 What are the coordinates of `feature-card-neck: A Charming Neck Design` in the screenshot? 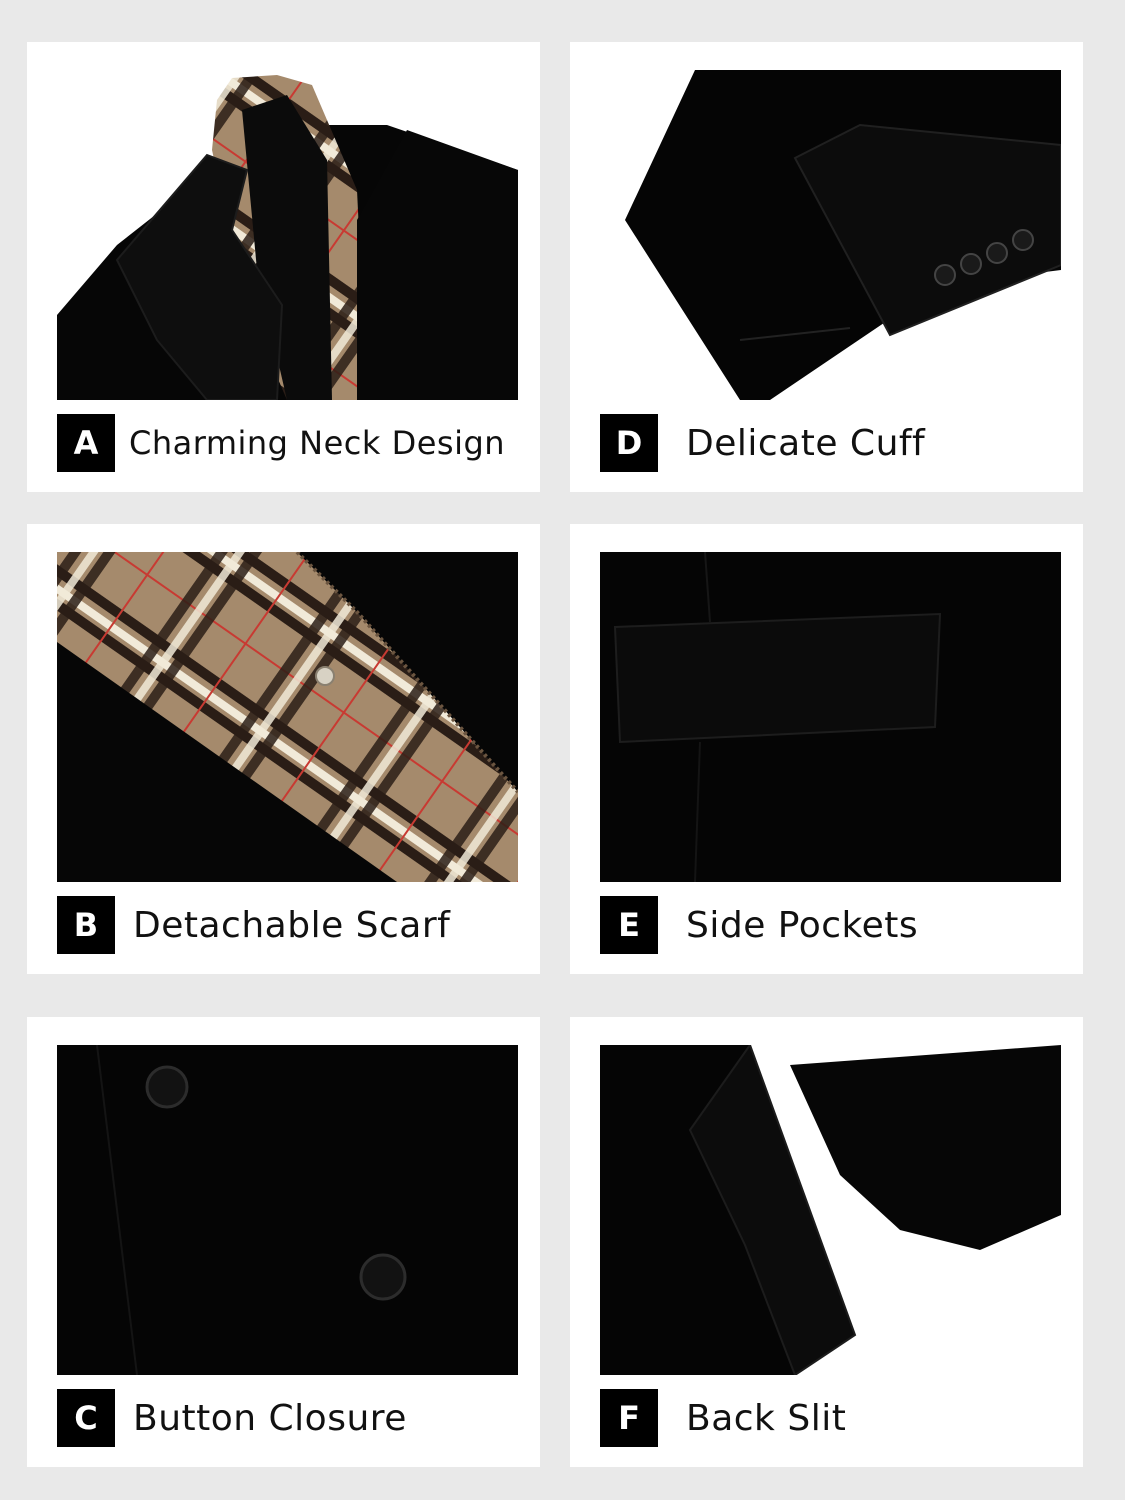 It's located at (283, 267).